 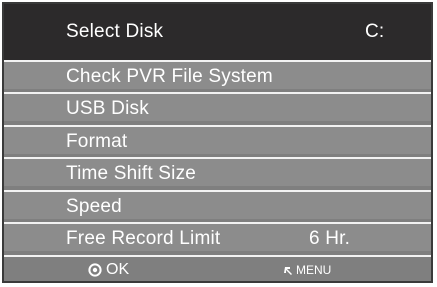 What do you see at coordinates (131, 173) in the screenshot?
I see `menu-item-label: Time Shift Size` at bounding box center [131, 173].